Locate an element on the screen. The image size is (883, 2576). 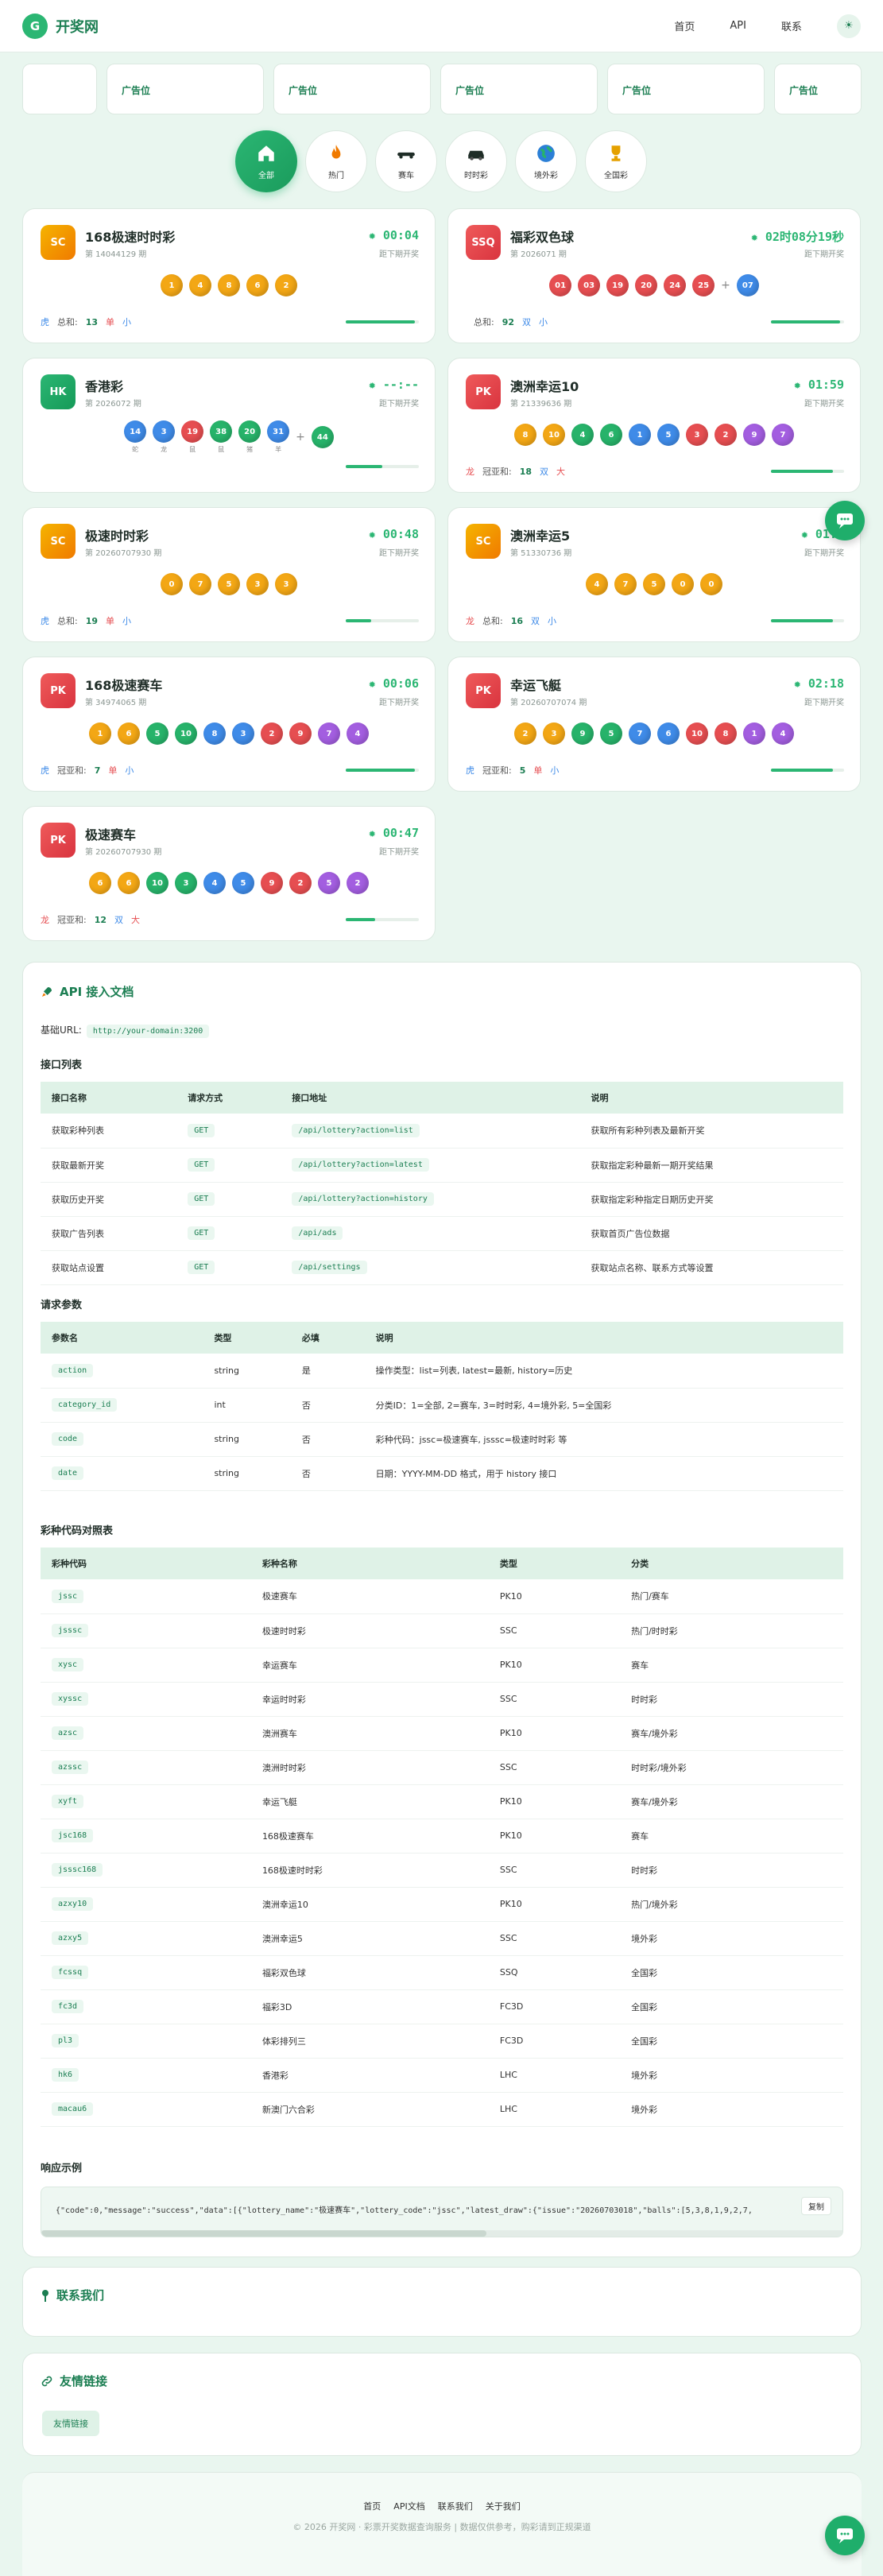
ball: 6 is located at coordinates (611, 435).